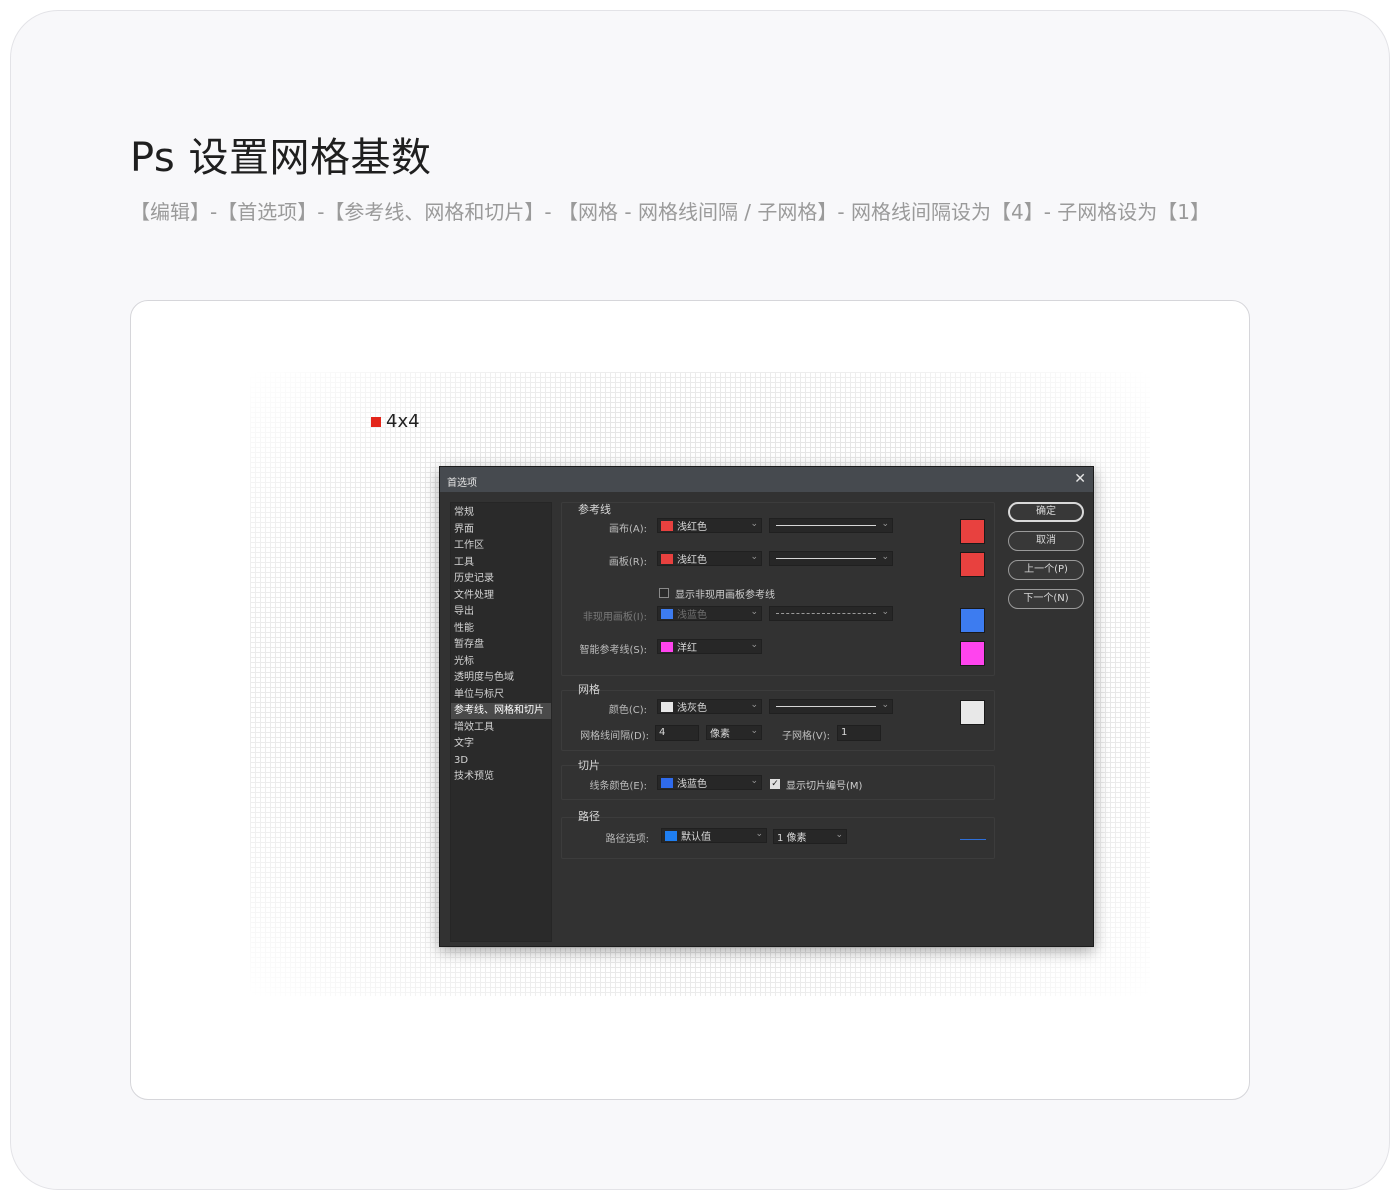 This screenshot has height=1200, width=1400. What do you see at coordinates (627, 839) in the screenshot?
I see `path-options-label: 路径选项:` at bounding box center [627, 839].